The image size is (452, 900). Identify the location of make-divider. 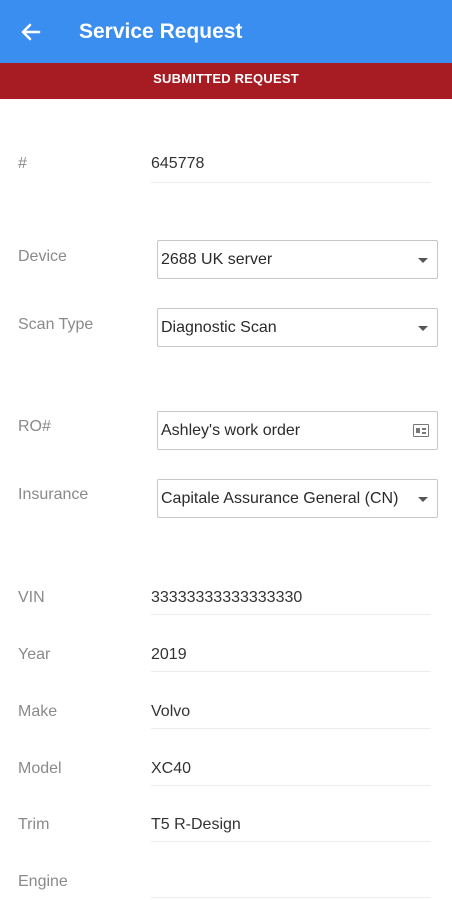
(291, 728).